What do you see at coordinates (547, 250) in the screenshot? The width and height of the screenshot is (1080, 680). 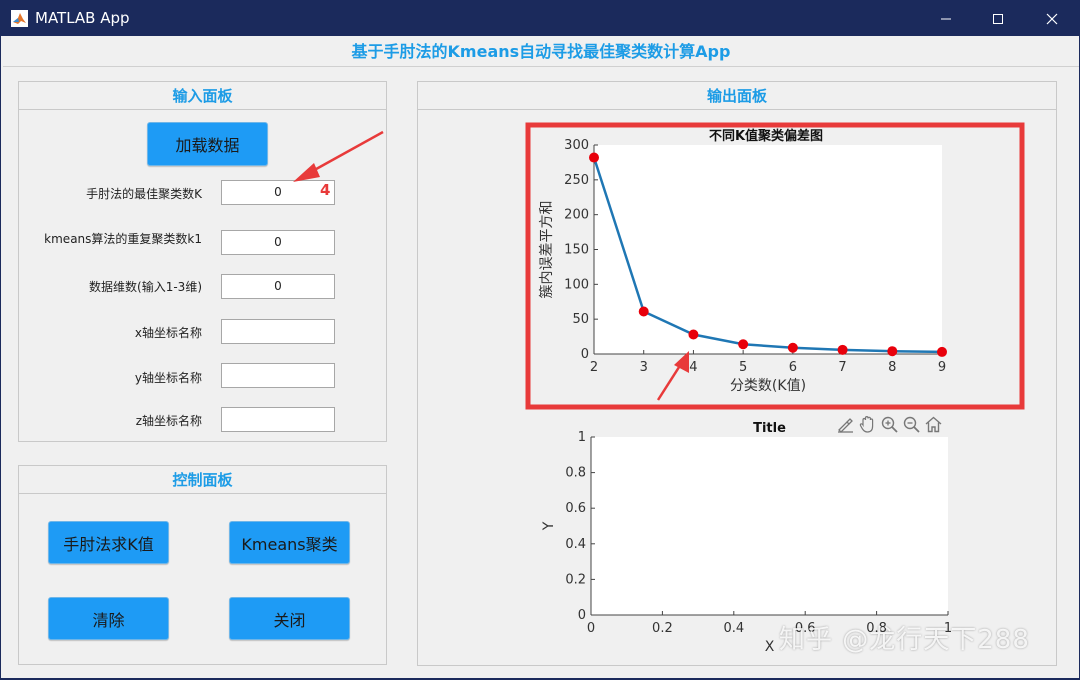 I see `y-axis-label: 簇内误差平方和` at bounding box center [547, 250].